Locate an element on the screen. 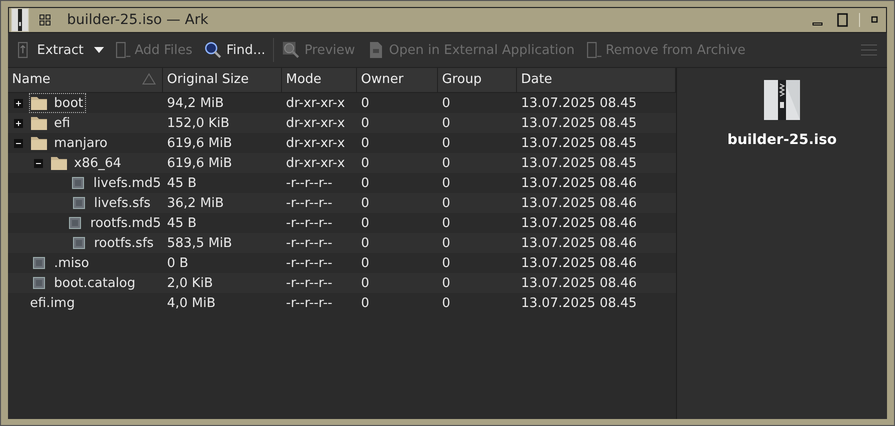 The image size is (895, 426). sort-arrow-icon is located at coordinates (149, 79).